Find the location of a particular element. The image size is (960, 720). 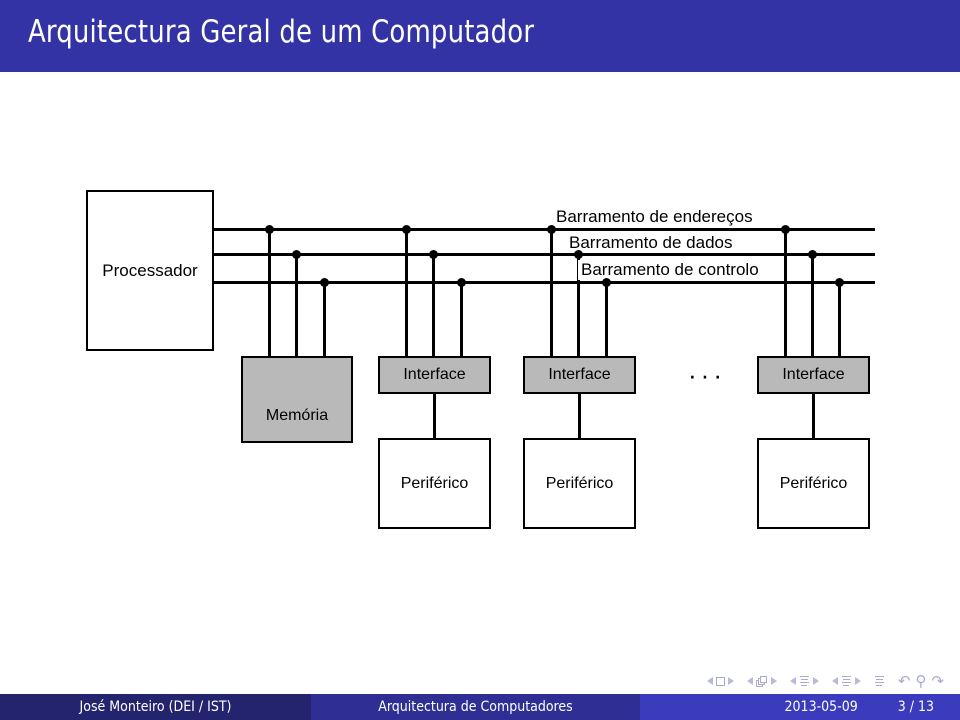

interface-1-control-junction is located at coordinates (461, 282).